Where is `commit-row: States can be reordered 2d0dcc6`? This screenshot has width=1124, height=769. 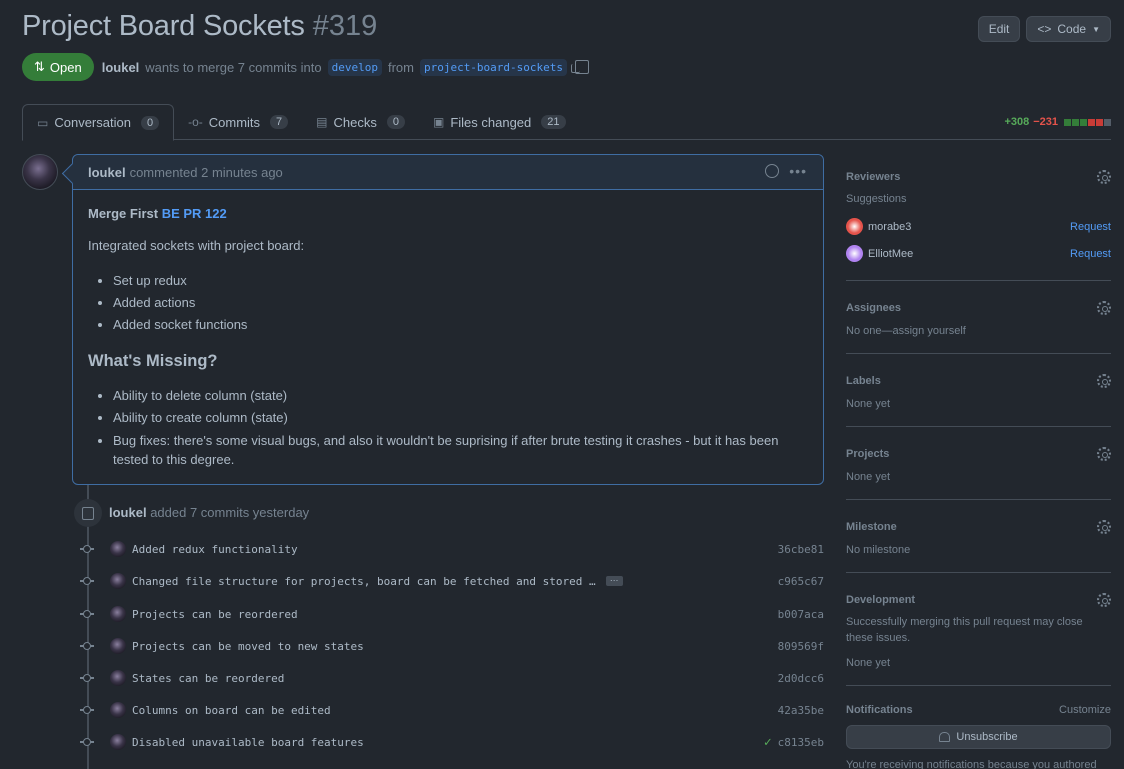 commit-row: States can be reordered 2d0dcc6 is located at coordinates (452, 678).